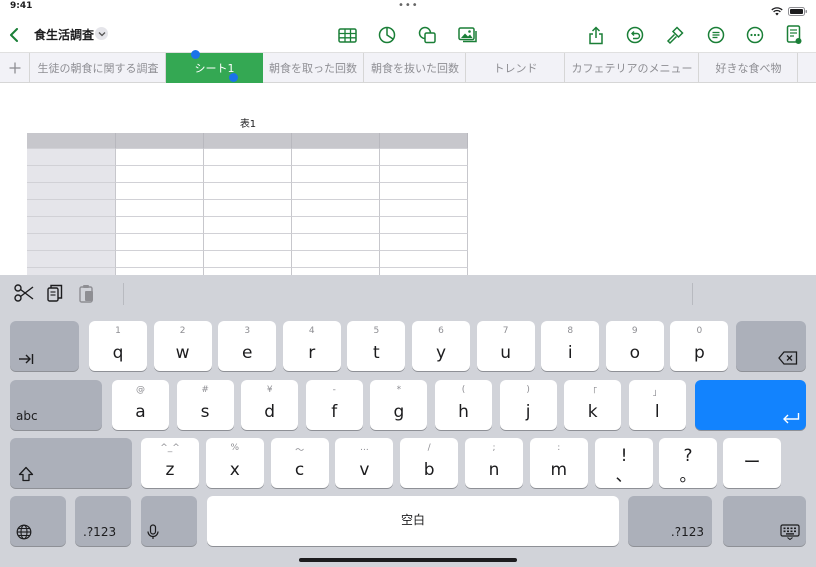  I want to click on spreadsheet-table, so click(247, 204).